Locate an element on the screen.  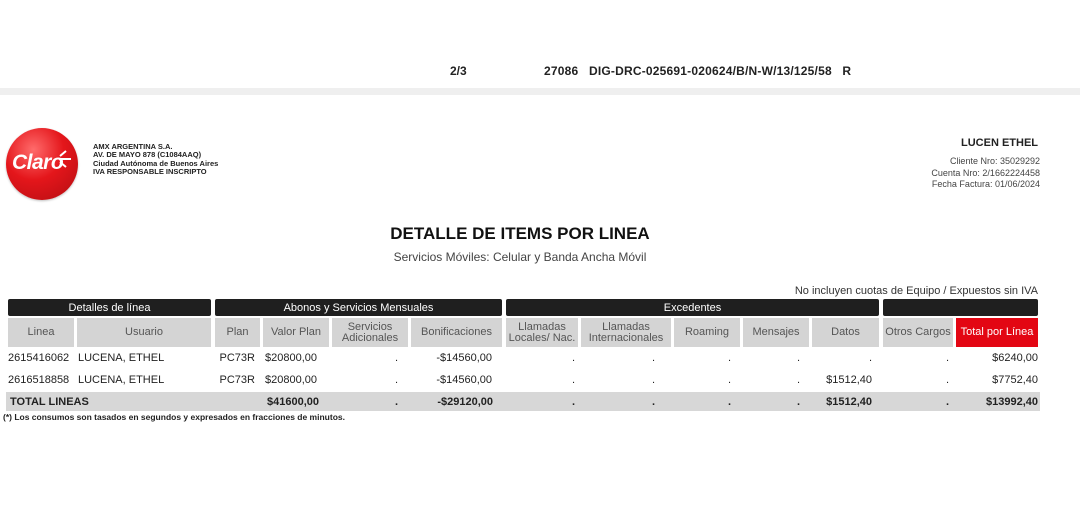
col-llamadas-internacionales: Llamadas Internacionales is located at coordinates (626, 332).